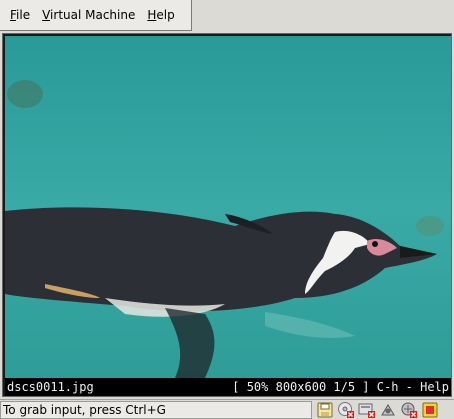 This screenshot has height=419, width=454. I want to click on menu-virtual-machine-mnemonic: V, so click(46, 14).